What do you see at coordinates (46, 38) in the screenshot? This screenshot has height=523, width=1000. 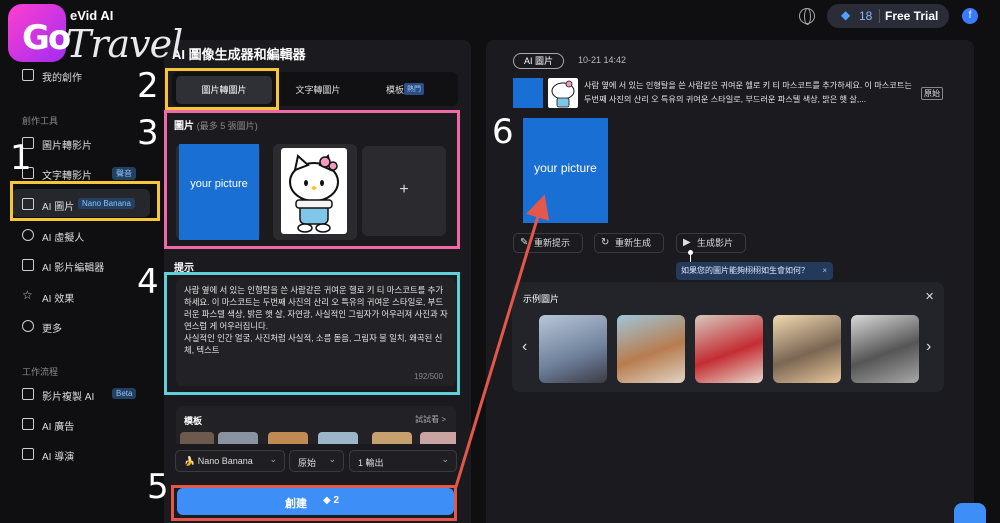 I see `logo-go-text: Go` at bounding box center [46, 38].